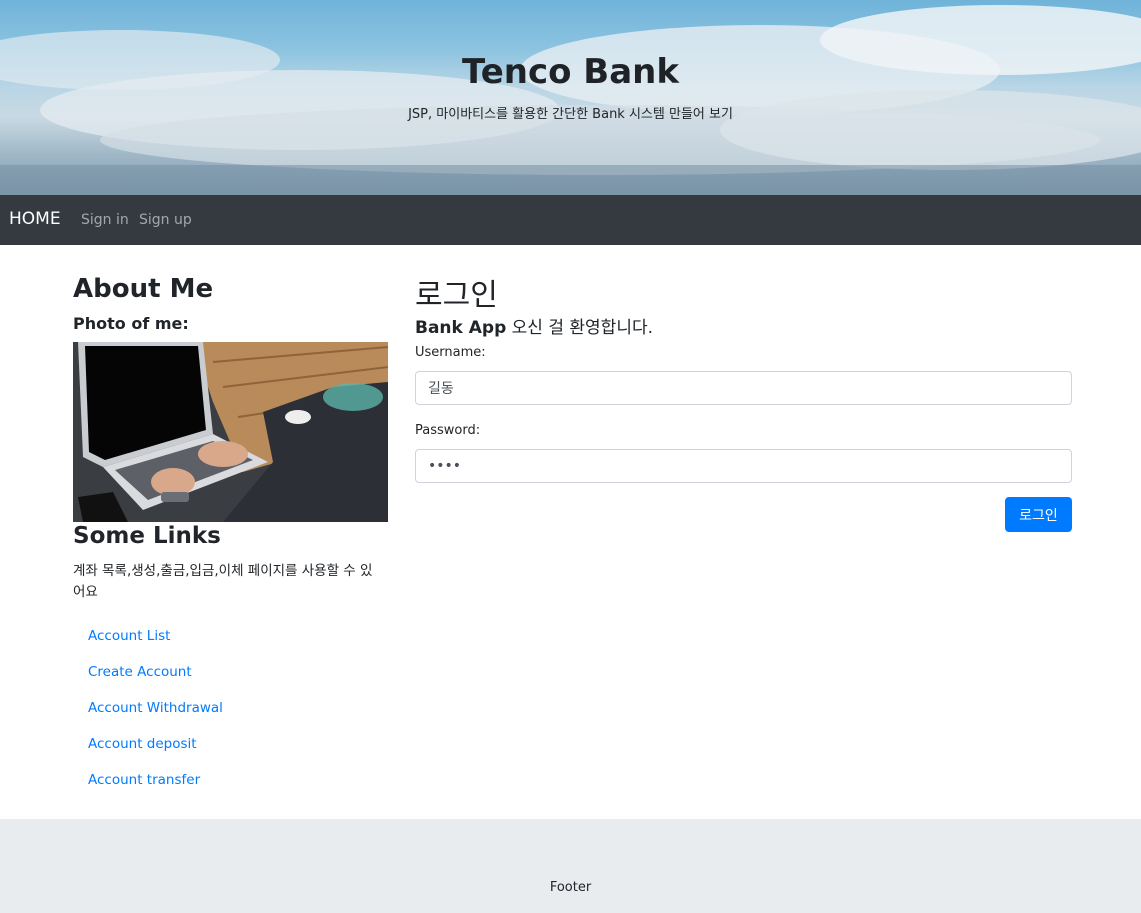  What do you see at coordinates (743, 466) in the screenshot?
I see `password-input: ••••` at bounding box center [743, 466].